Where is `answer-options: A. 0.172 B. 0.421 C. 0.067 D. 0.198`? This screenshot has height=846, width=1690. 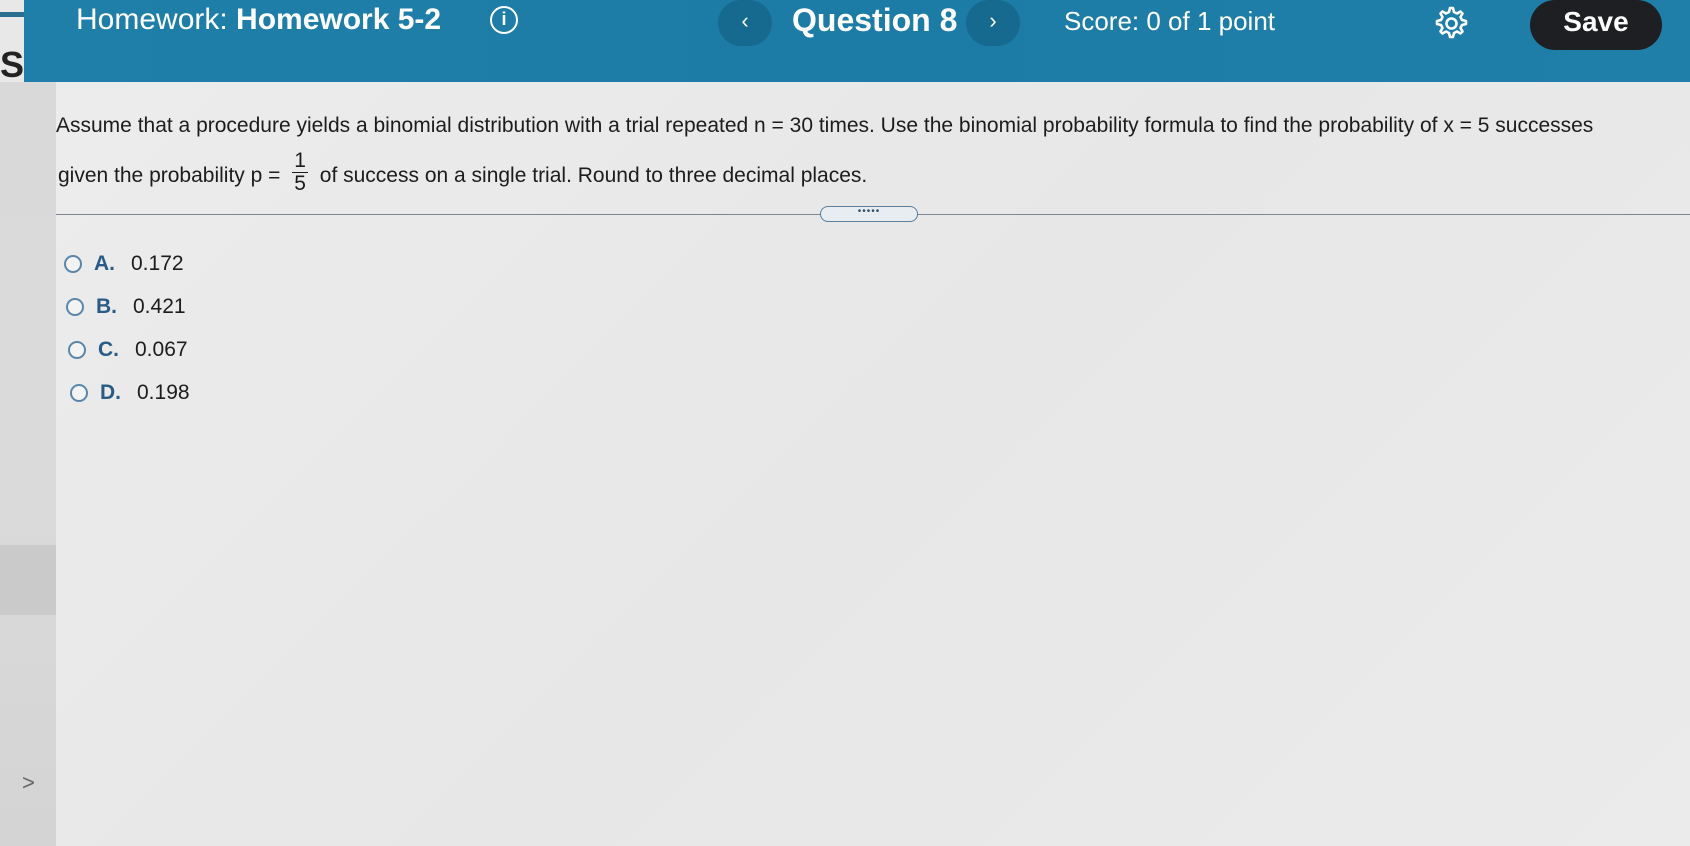 answer-options: A. 0.172 B. 0.421 C. 0.067 D. 0.198 is located at coordinates (127, 328).